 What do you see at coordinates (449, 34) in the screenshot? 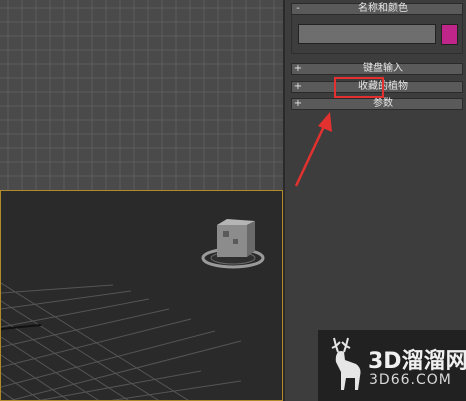
I see `object-color-swatch` at bounding box center [449, 34].